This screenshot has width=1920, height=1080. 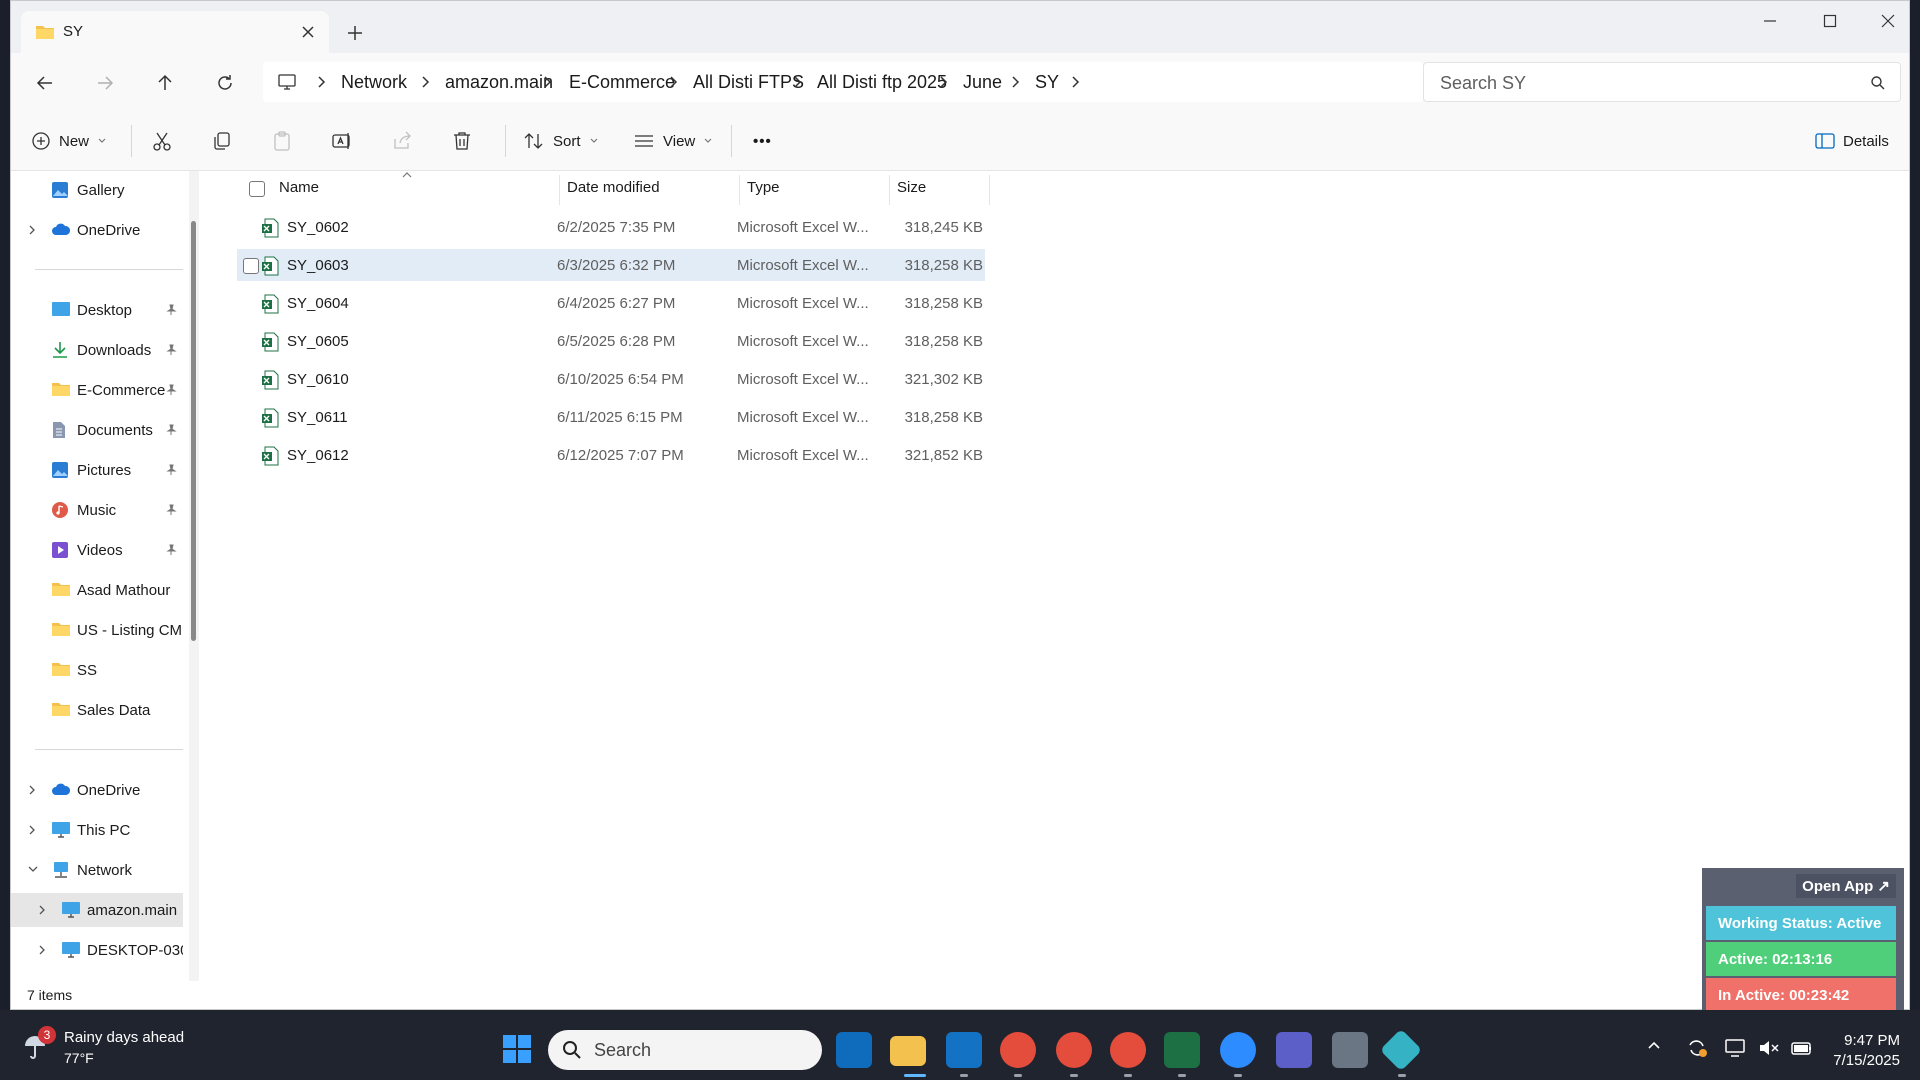 I want to click on breadcrumb-june: June, so click(x=982, y=82).